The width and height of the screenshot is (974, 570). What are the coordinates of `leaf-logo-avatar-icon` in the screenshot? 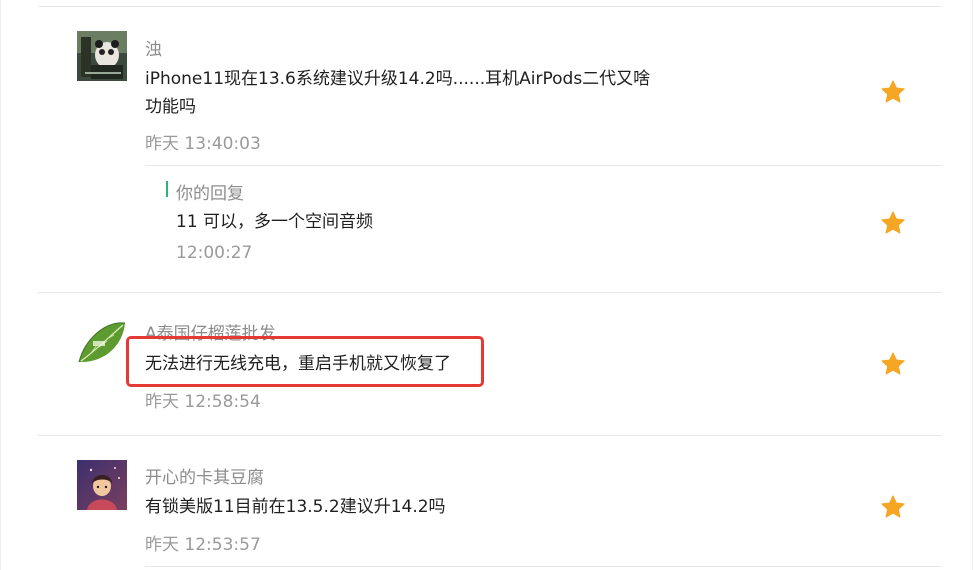 It's located at (102, 344).